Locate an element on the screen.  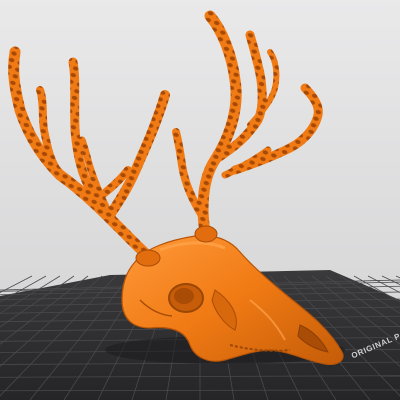
right-pedicle is located at coordinates (206, 234).